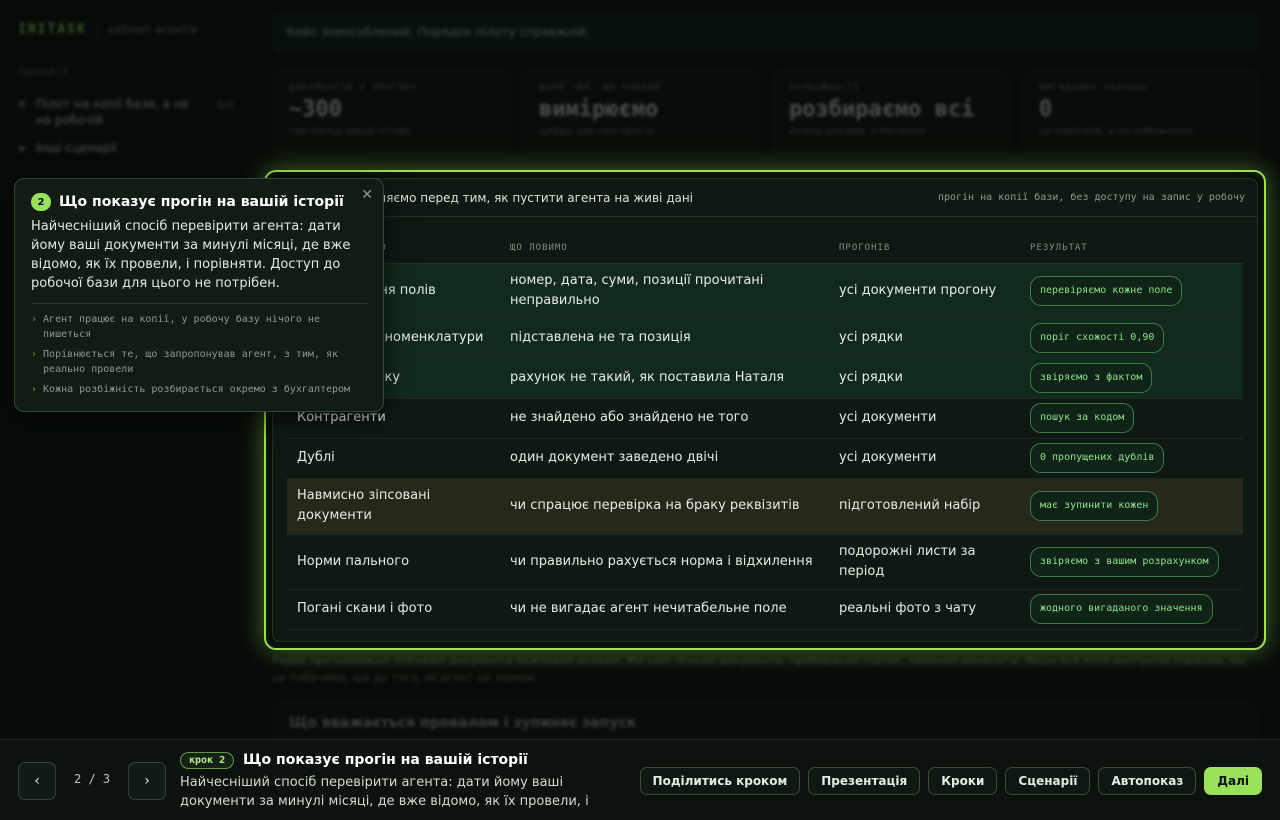  What do you see at coordinates (1233, 781) in the screenshot?
I see `next-button: Далі` at bounding box center [1233, 781].